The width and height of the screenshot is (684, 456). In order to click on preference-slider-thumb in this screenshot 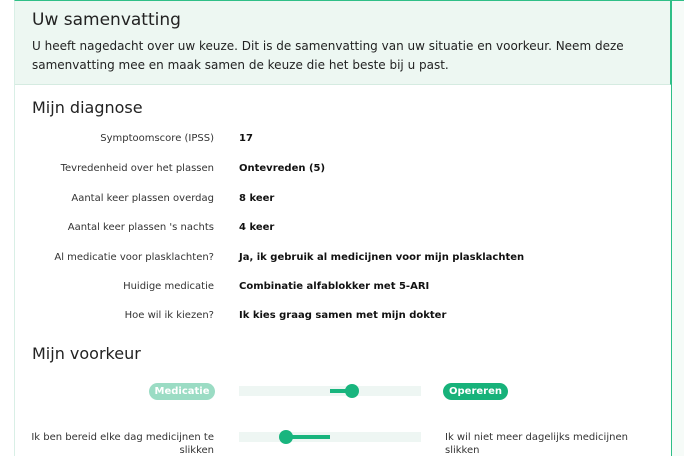, I will do `click(351, 391)`.